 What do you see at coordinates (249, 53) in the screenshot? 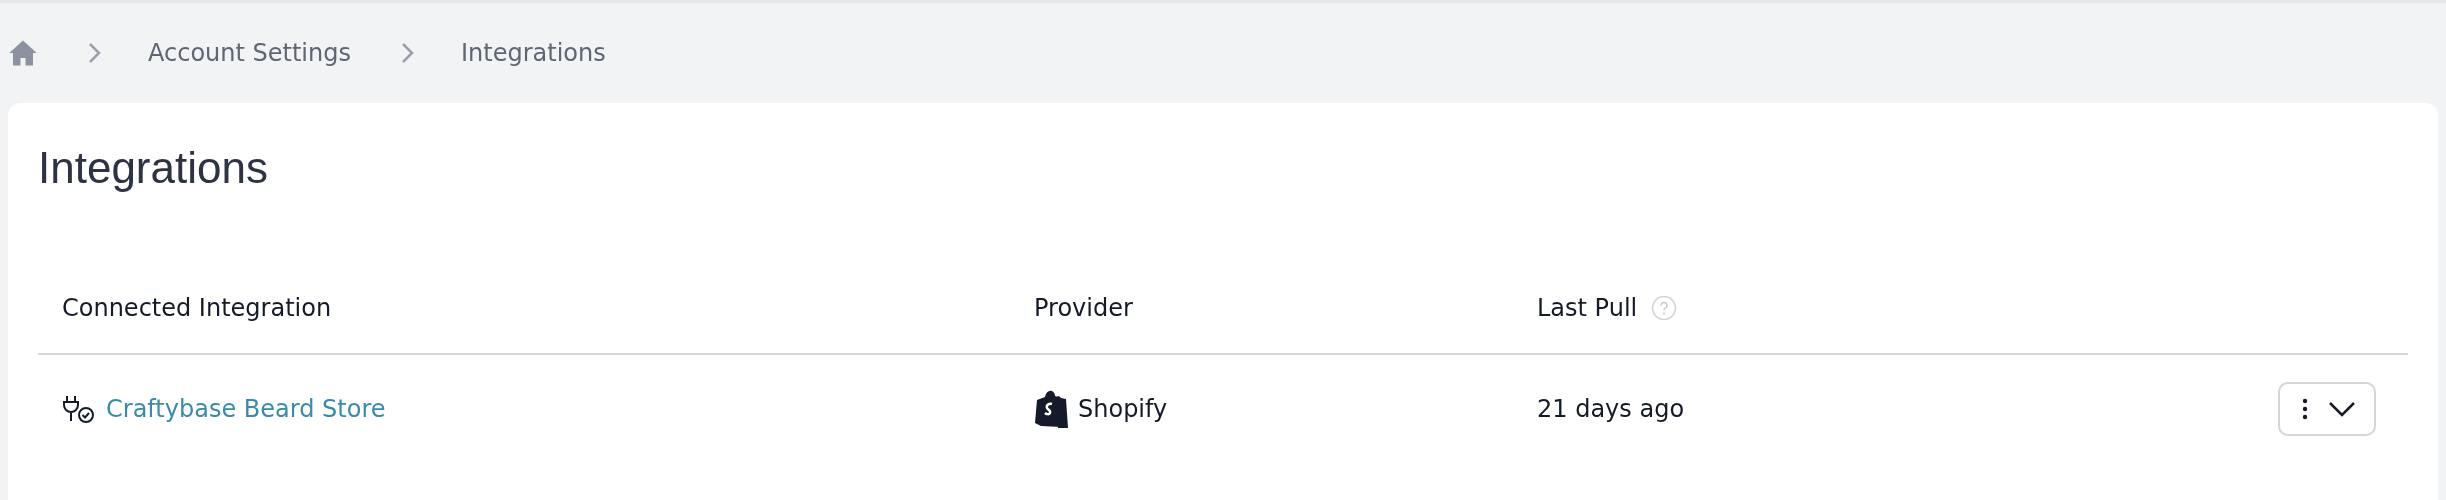
I see `breadcrumb-item: Account Settings` at bounding box center [249, 53].